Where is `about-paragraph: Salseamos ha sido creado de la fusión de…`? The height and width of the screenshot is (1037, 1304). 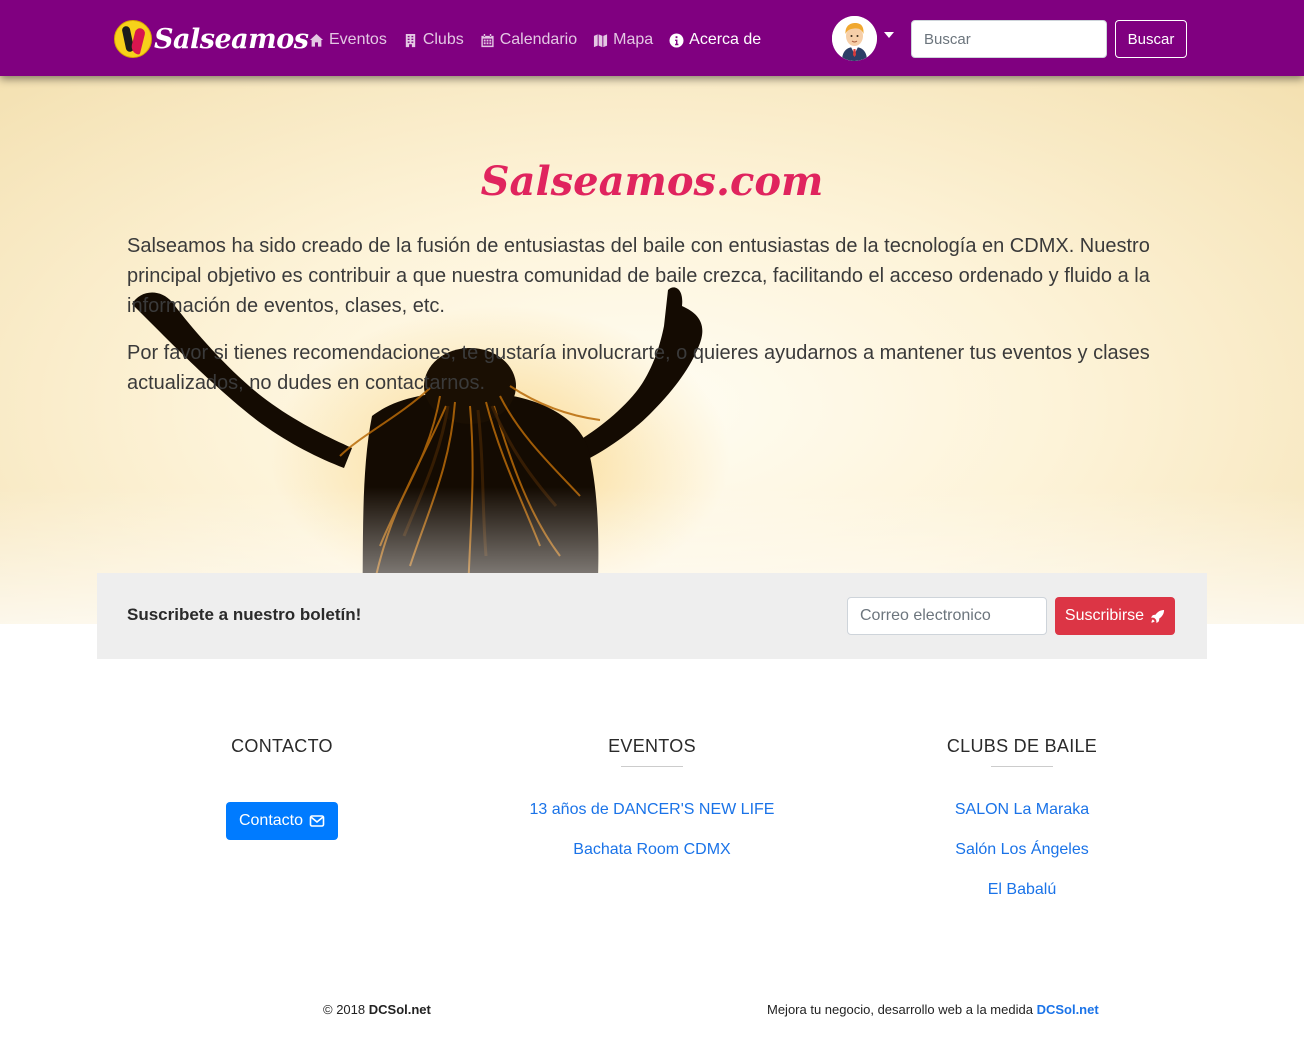
about-paragraph: Salseamos ha sido creado de la fusión de… is located at coordinates (638, 276).